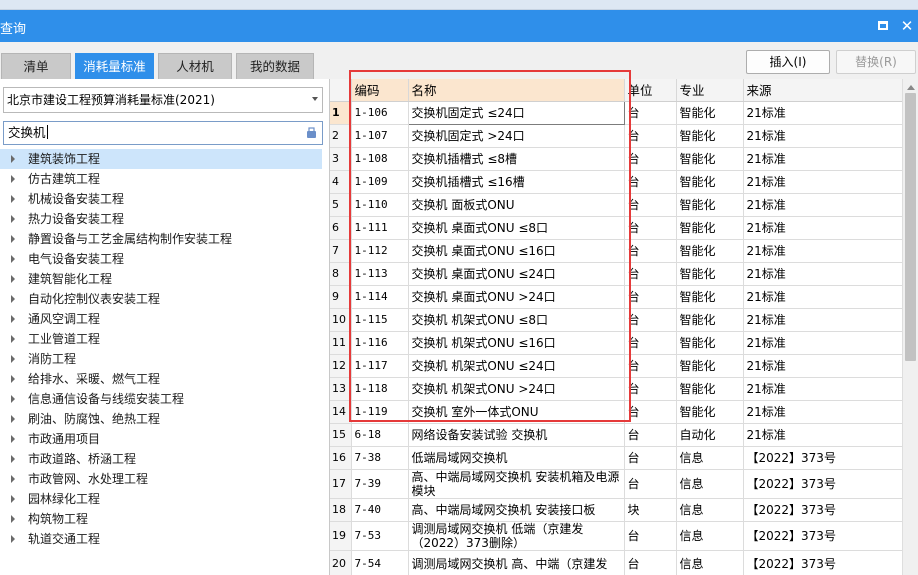 Image resolution: width=918 pixels, height=575 pixels. I want to click on cell-code: 7-38, so click(380, 458).